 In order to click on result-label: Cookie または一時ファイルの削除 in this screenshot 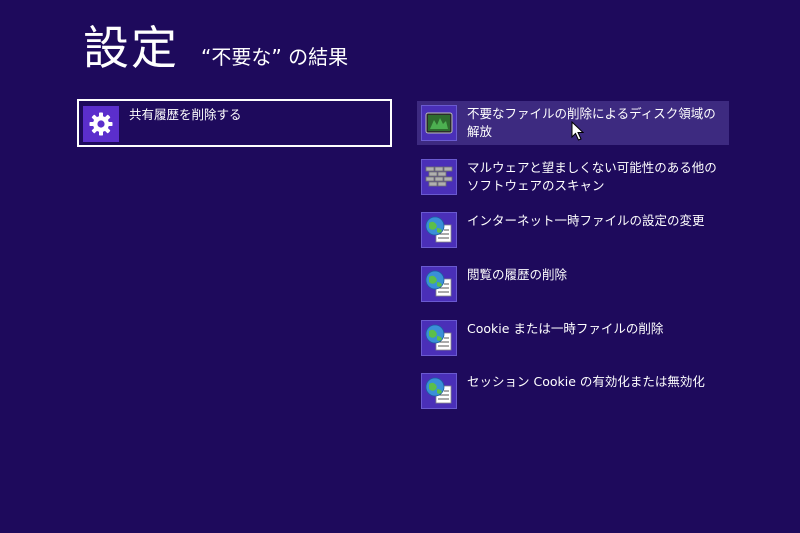, I will do `click(565, 328)`.